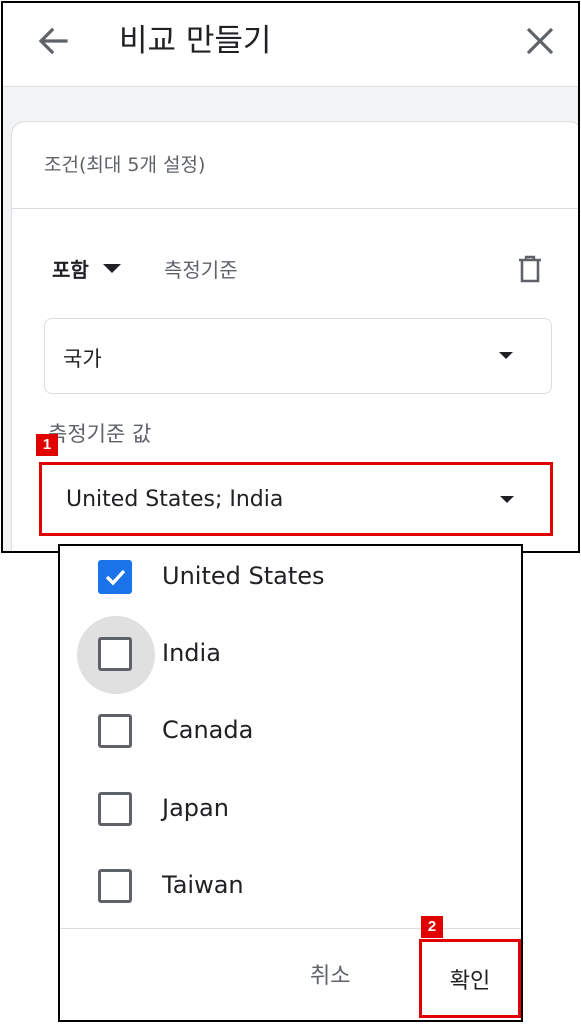 This screenshot has width=581, height=1024. I want to click on checkbox-checked, so click(115, 577).